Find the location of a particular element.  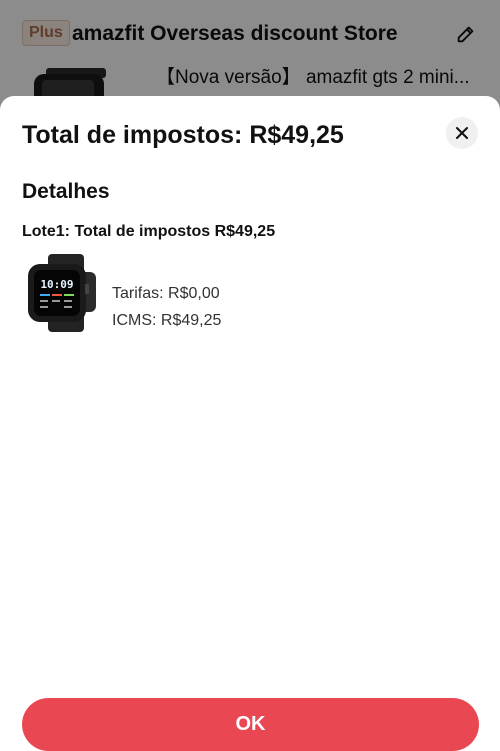

icms-line: ICMS: R$49,25 is located at coordinates (167, 320).